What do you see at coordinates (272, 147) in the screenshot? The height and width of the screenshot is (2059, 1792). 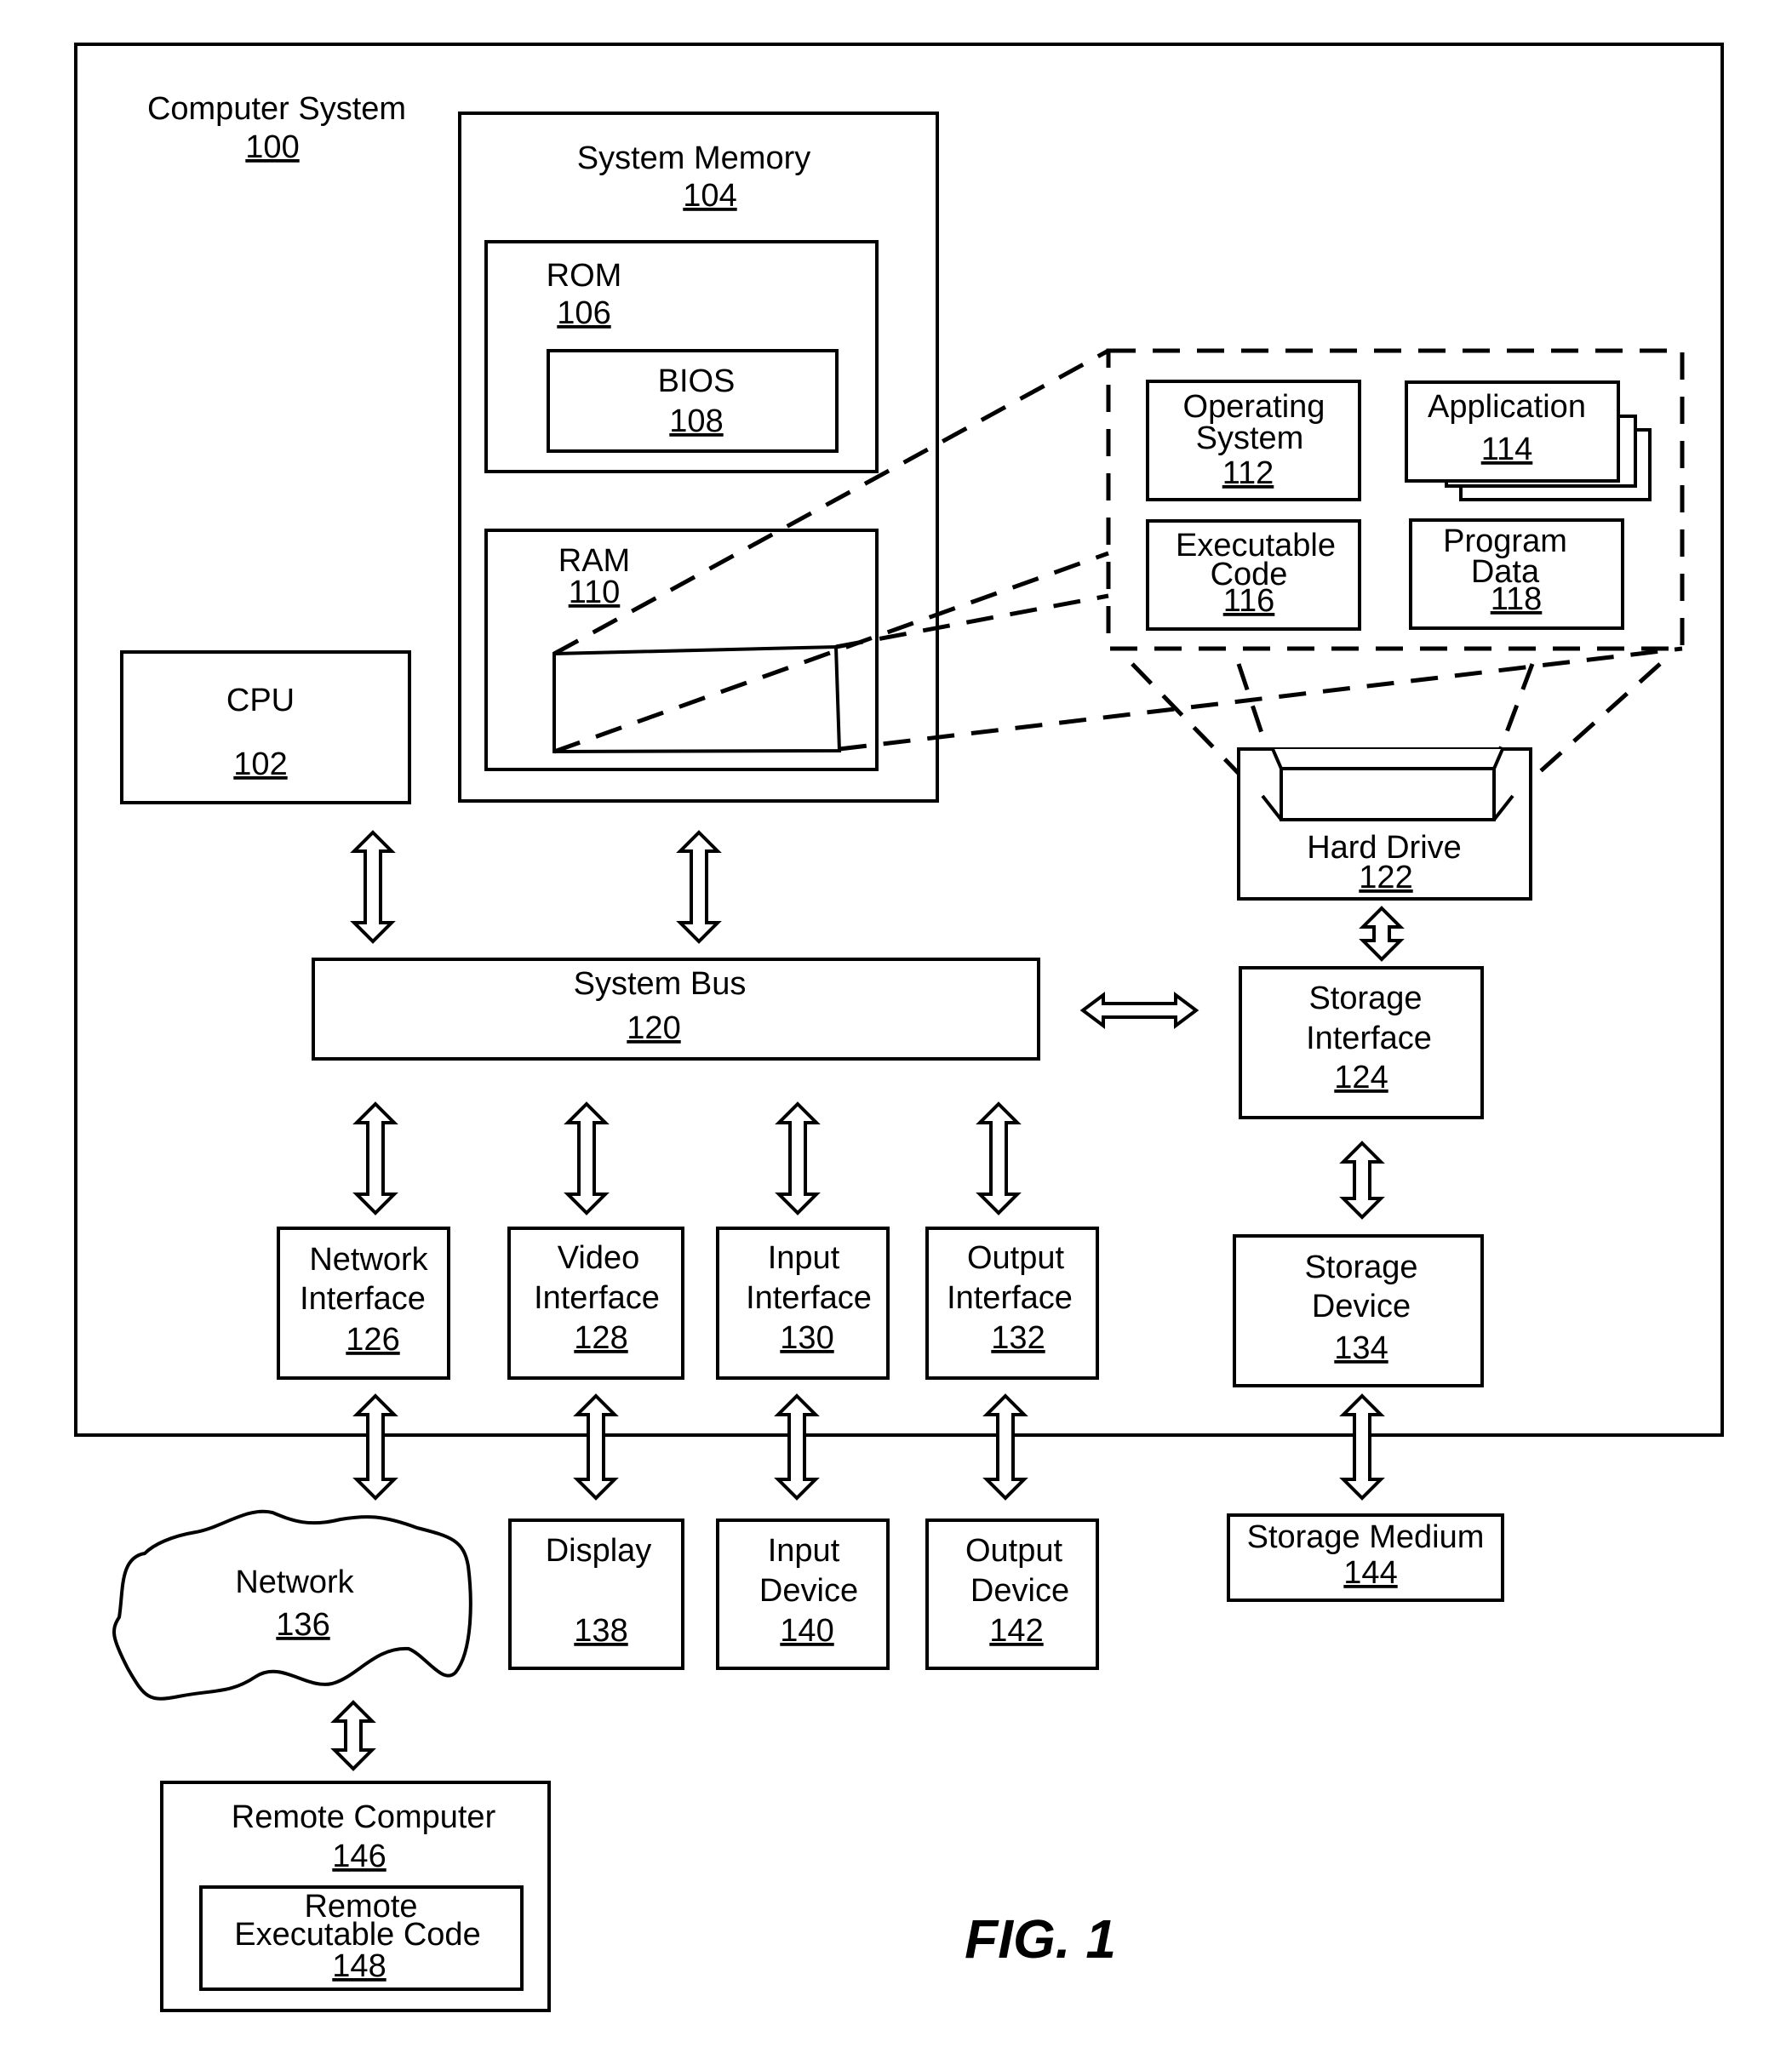 I see `computer-system-ref: 100` at bounding box center [272, 147].